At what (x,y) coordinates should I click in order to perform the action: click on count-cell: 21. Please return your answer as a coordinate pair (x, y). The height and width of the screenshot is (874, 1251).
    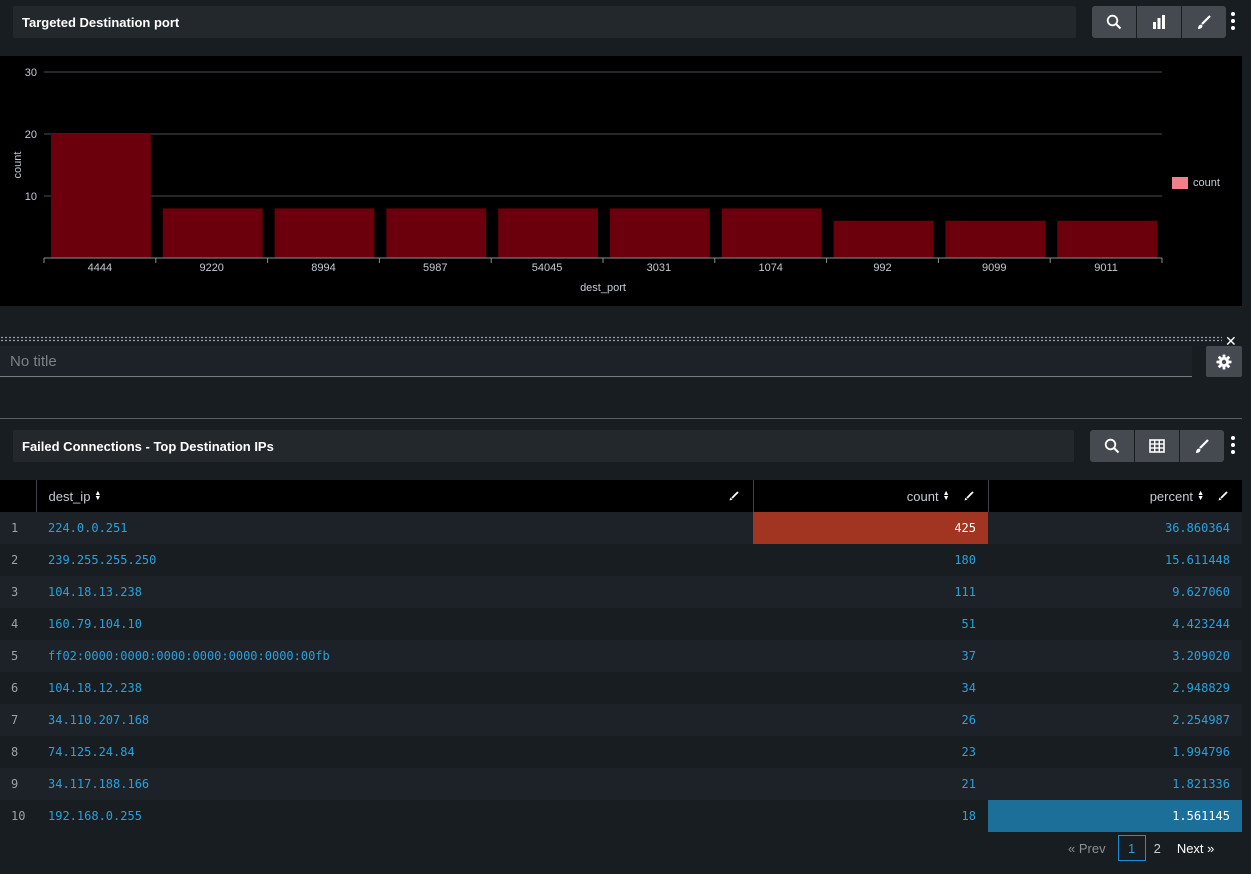
    Looking at the image, I should click on (870, 784).